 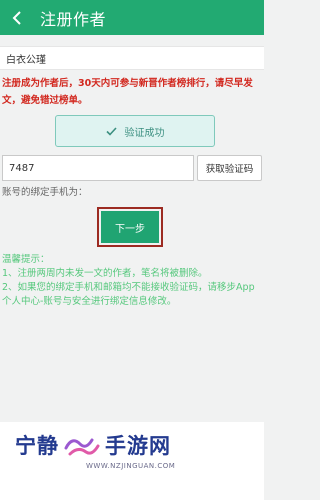 What do you see at coordinates (138, 446) in the screenshot?
I see `watermark-right-text: 手游网` at bounding box center [138, 446].